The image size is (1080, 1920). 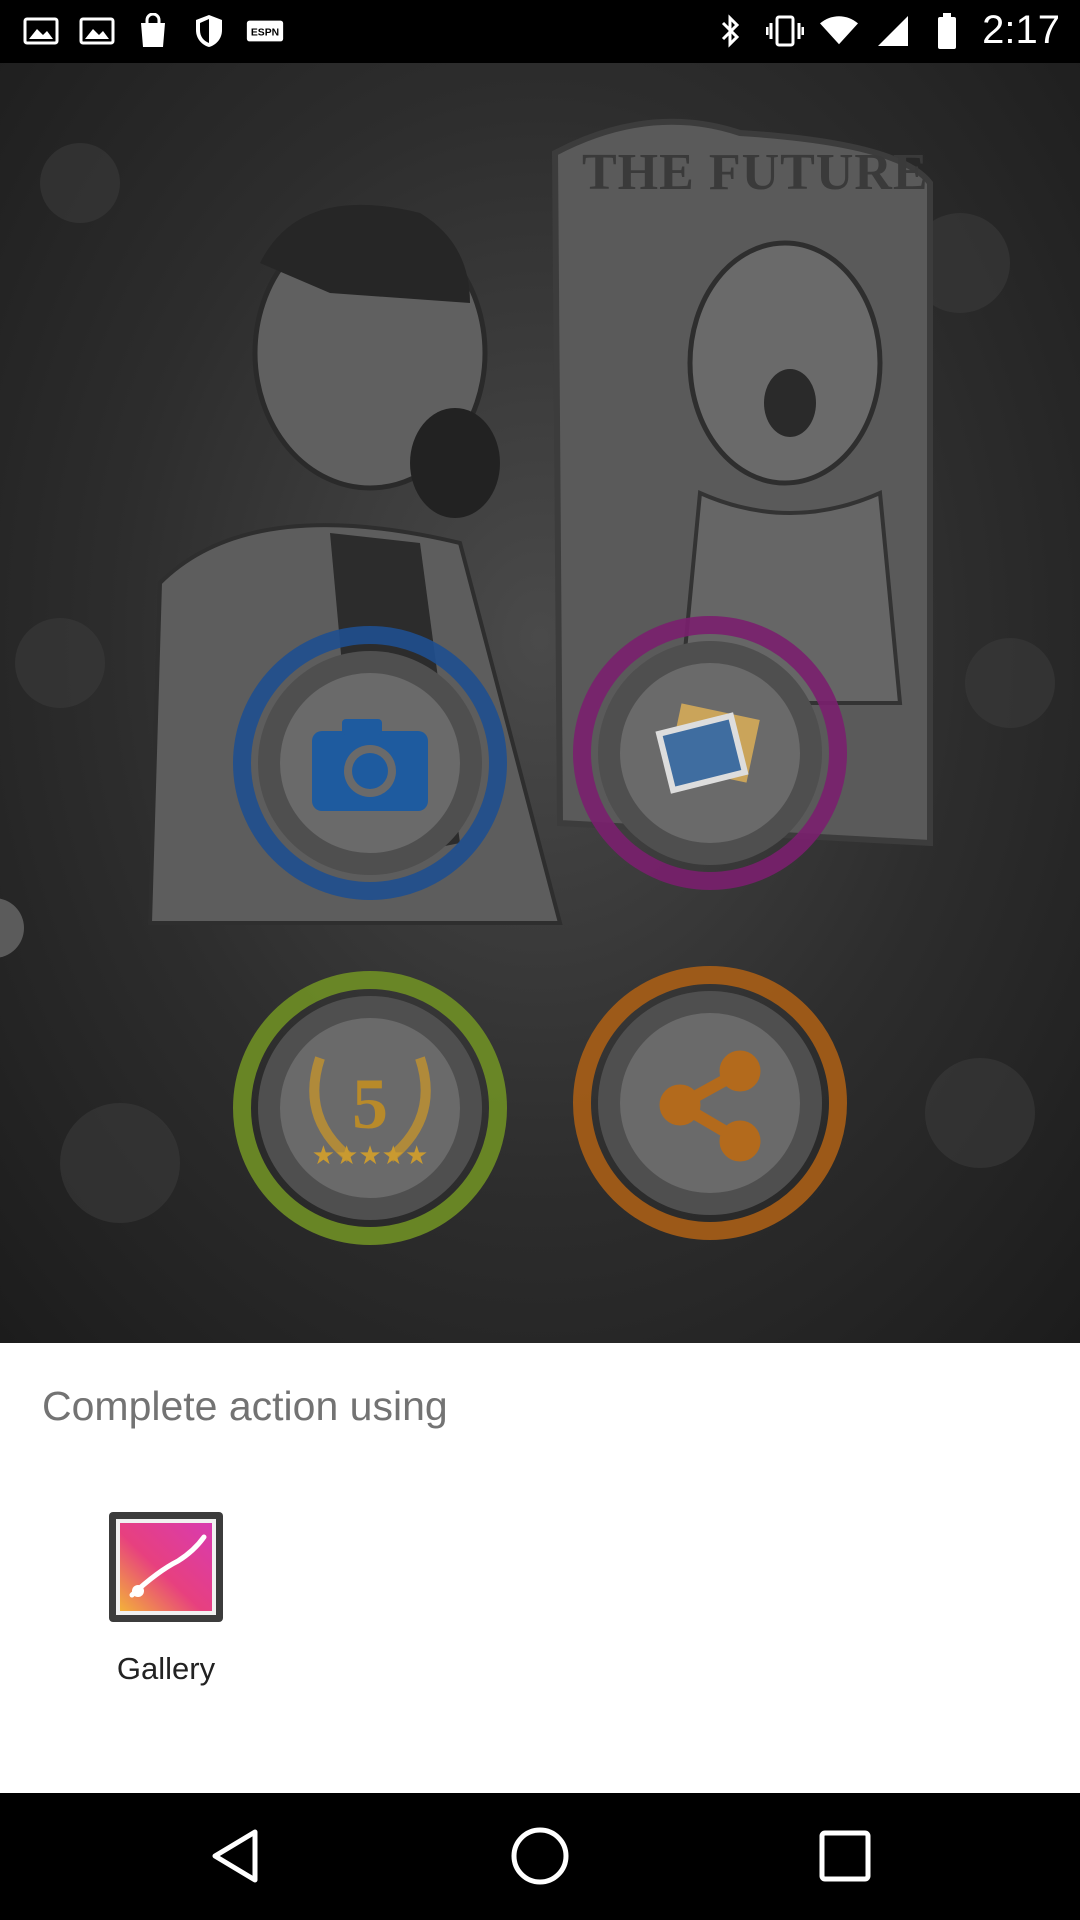 What do you see at coordinates (785, 31) in the screenshot?
I see `vibrate-icon` at bounding box center [785, 31].